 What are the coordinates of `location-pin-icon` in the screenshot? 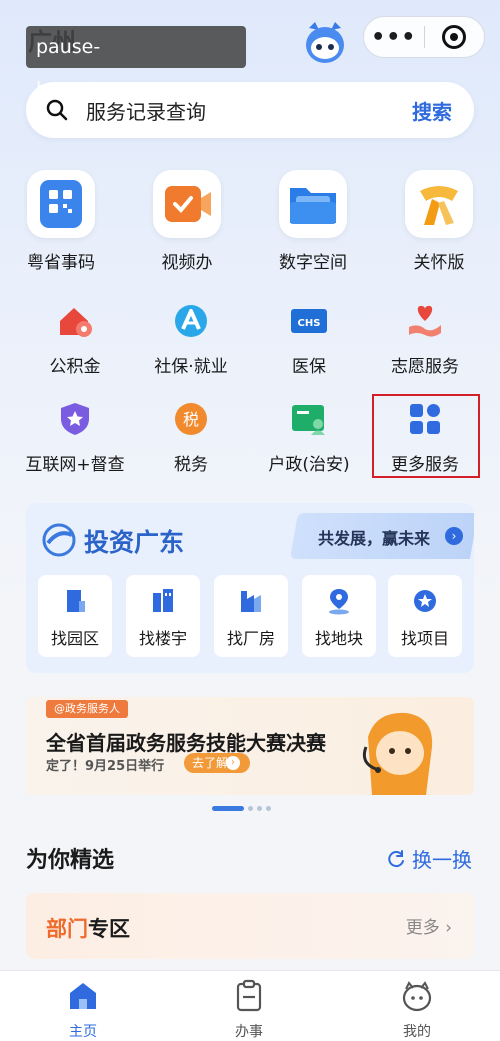 It's located at (339, 602).